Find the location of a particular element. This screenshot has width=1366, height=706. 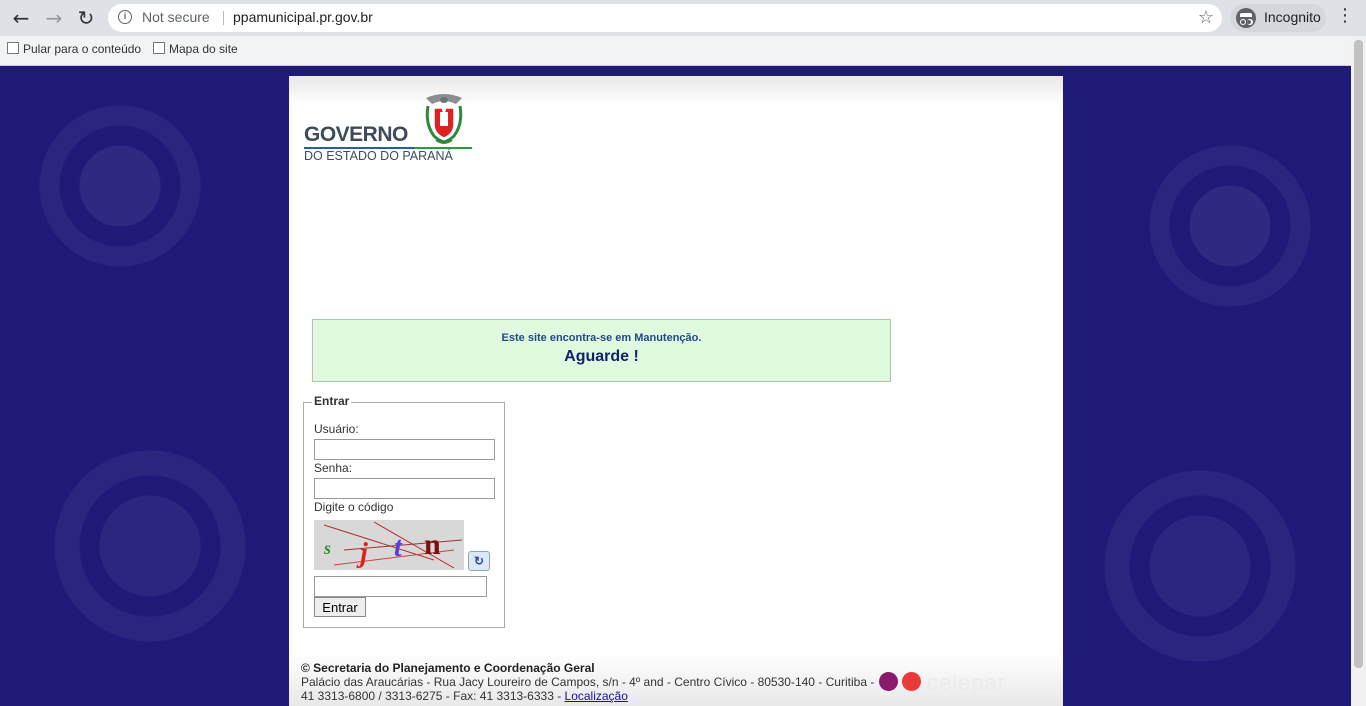

info-icon: i is located at coordinates (125, 17).